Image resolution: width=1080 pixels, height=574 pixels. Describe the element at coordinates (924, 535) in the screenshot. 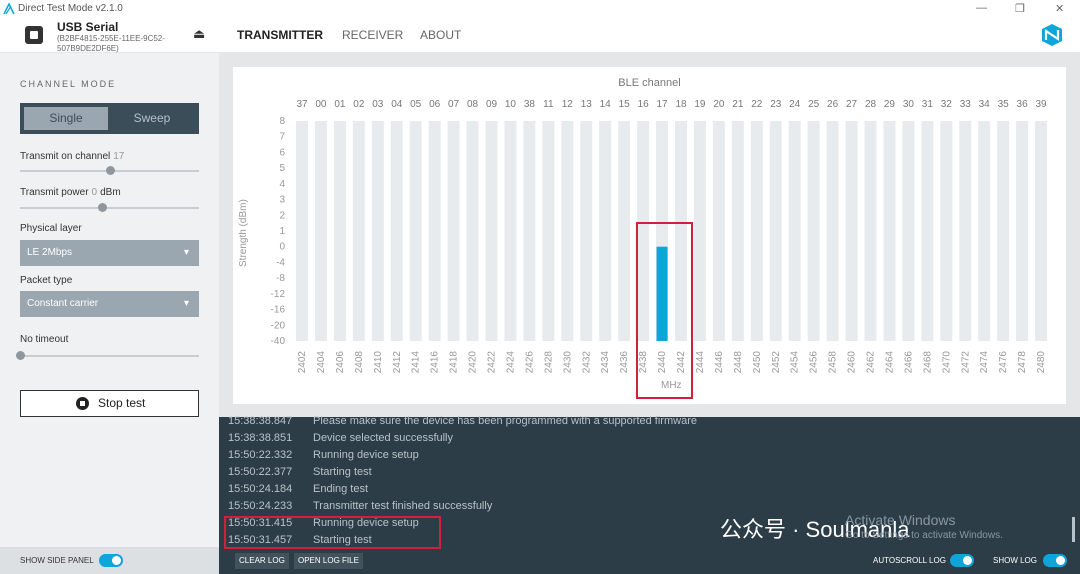

I see `activate-windows-subtitle: Go to Settings to activate Windows.` at that location.